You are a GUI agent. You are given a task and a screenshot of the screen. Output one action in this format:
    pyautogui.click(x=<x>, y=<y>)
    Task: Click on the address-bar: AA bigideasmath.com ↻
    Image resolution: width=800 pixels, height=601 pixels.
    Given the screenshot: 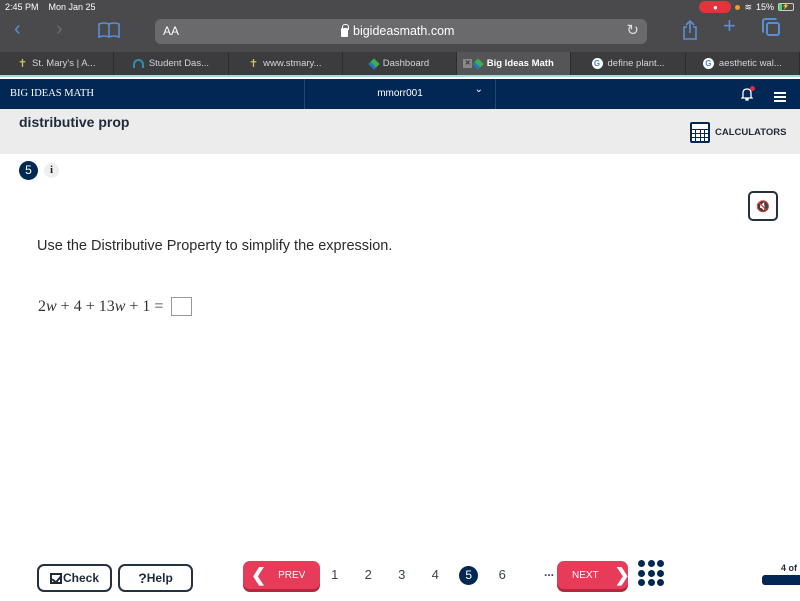 What is the action you would take?
    pyautogui.click(x=401, y=31)
    